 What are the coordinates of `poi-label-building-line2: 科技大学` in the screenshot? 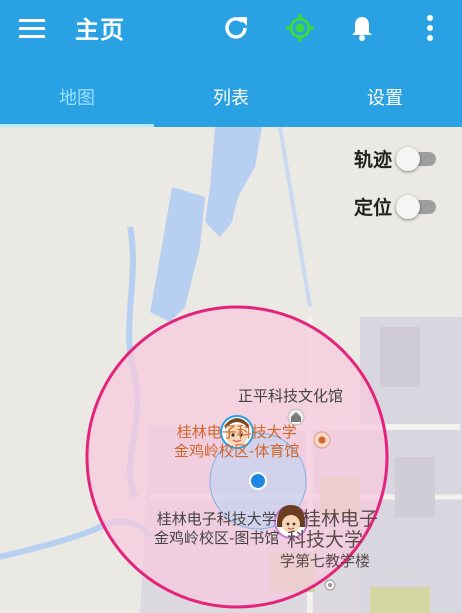 It's located at (325, 540).